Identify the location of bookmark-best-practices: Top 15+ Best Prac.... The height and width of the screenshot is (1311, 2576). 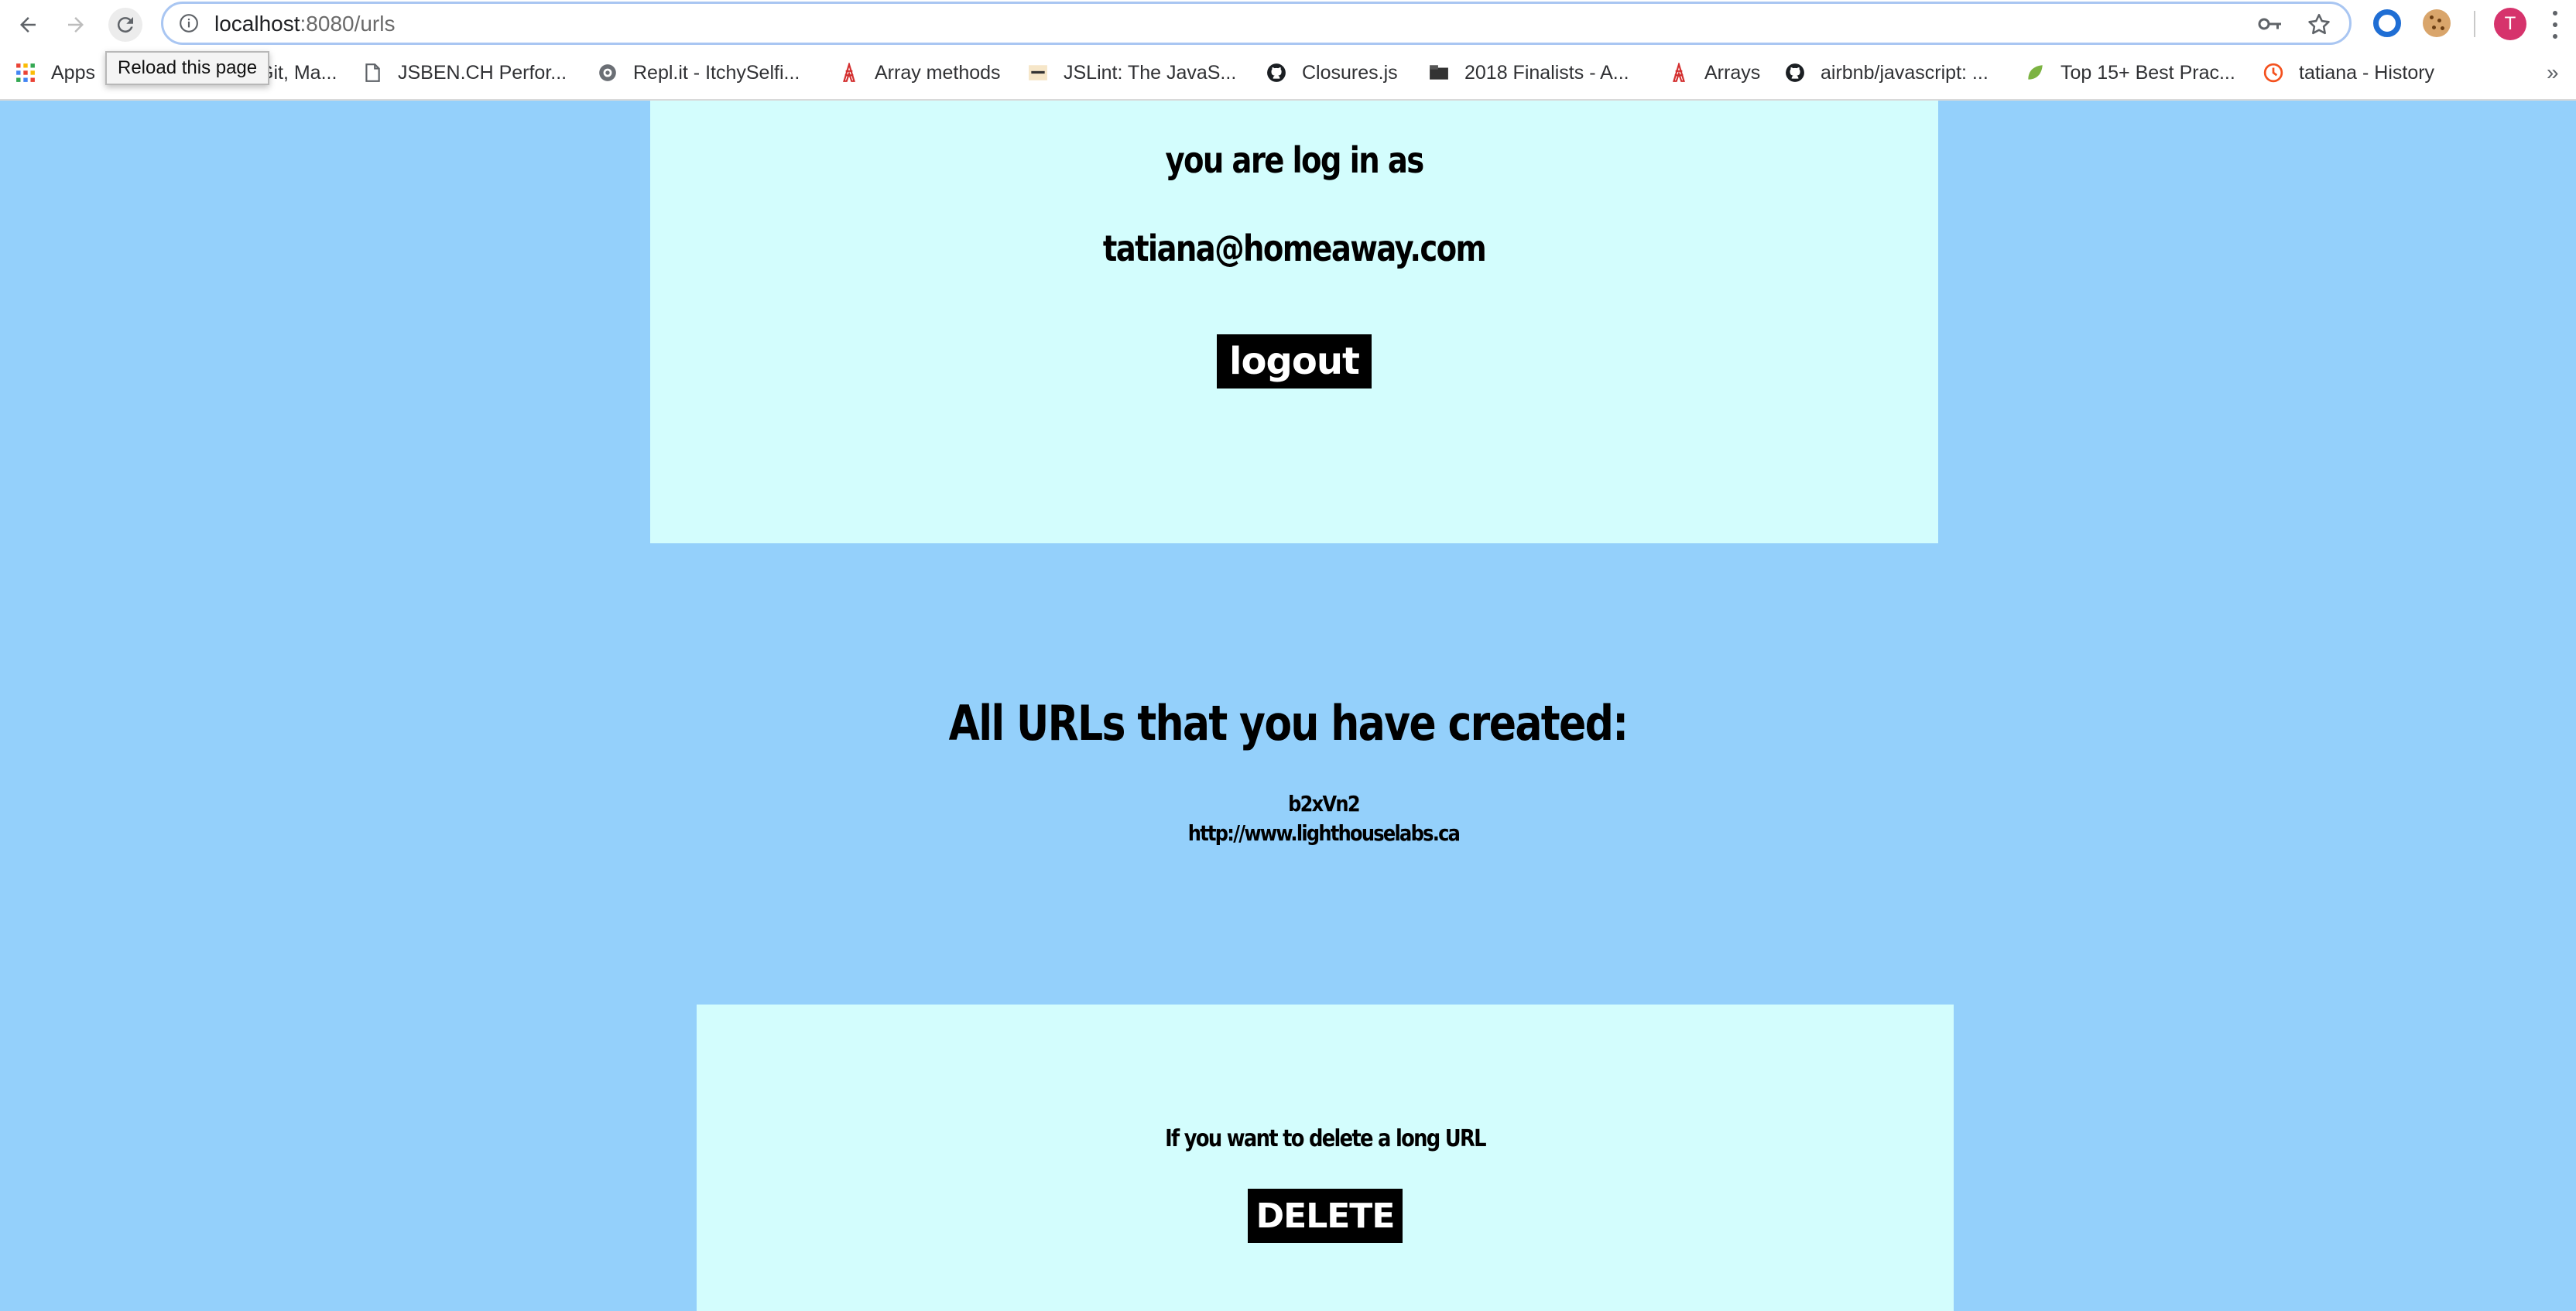
(2130, 73).